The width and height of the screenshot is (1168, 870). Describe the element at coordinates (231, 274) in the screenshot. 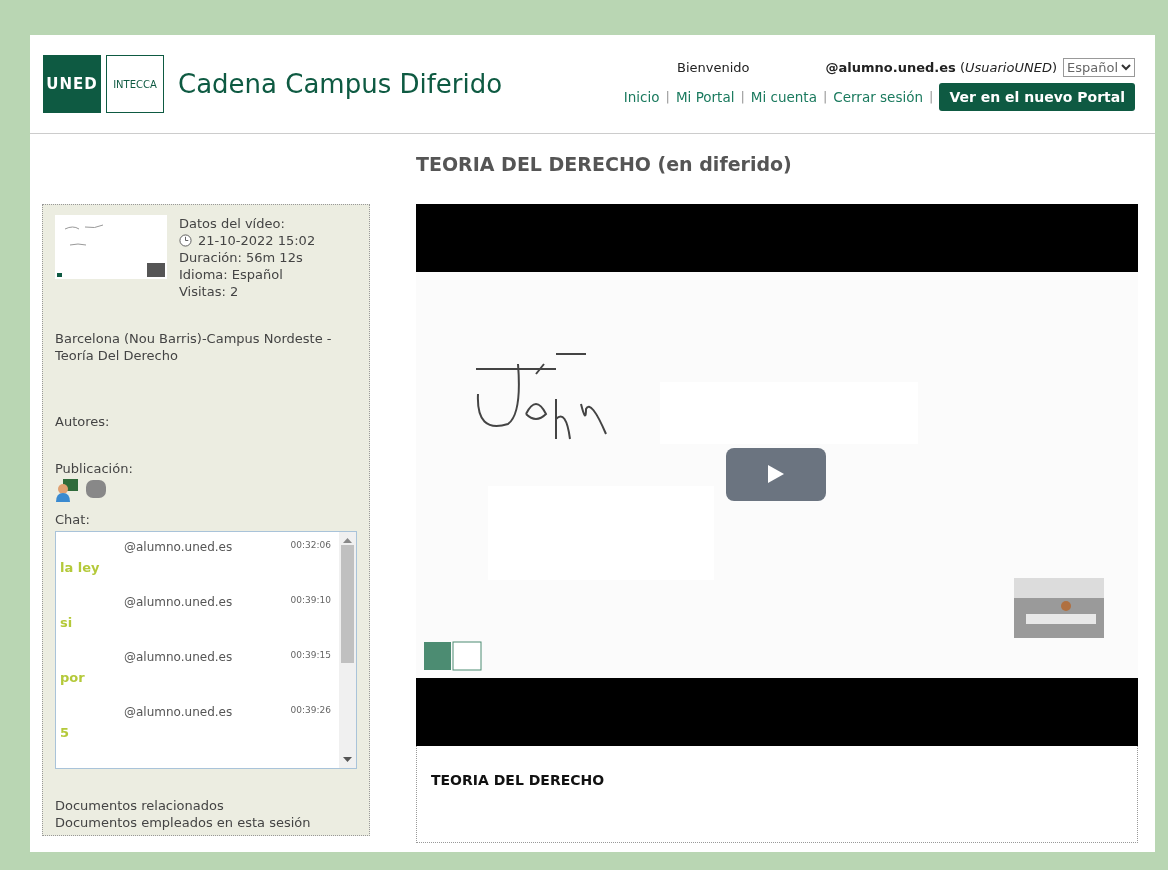

I see `video-language: Idioma: Español` at that location.